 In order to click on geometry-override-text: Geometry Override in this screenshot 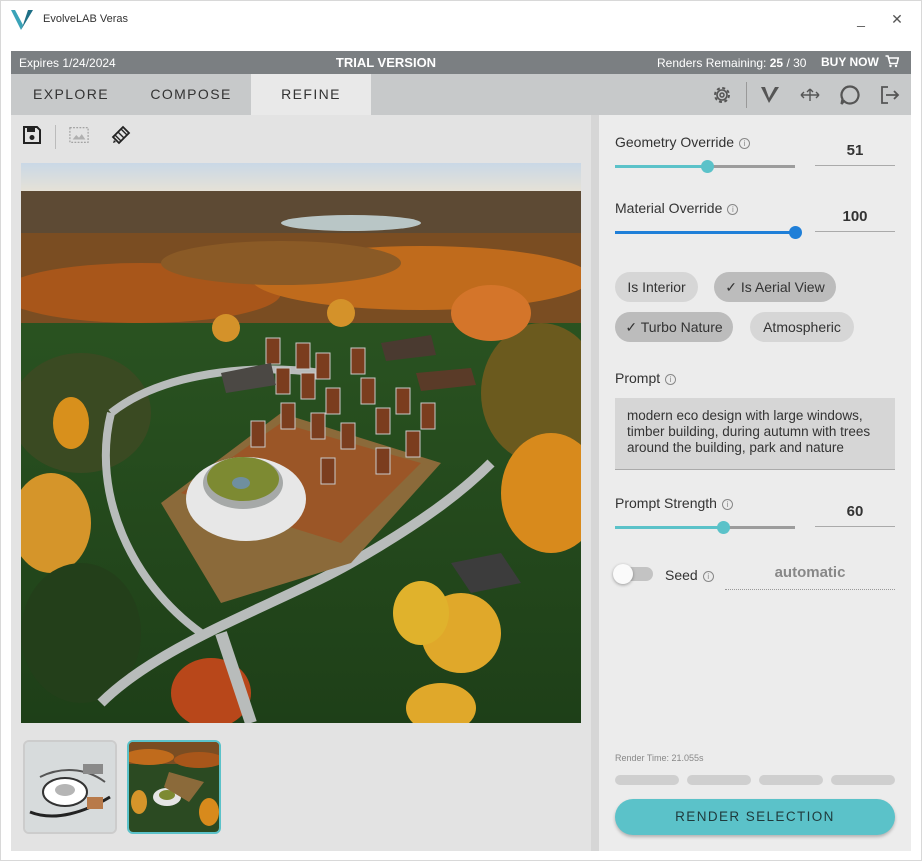, I will do `click(675, 142)`.